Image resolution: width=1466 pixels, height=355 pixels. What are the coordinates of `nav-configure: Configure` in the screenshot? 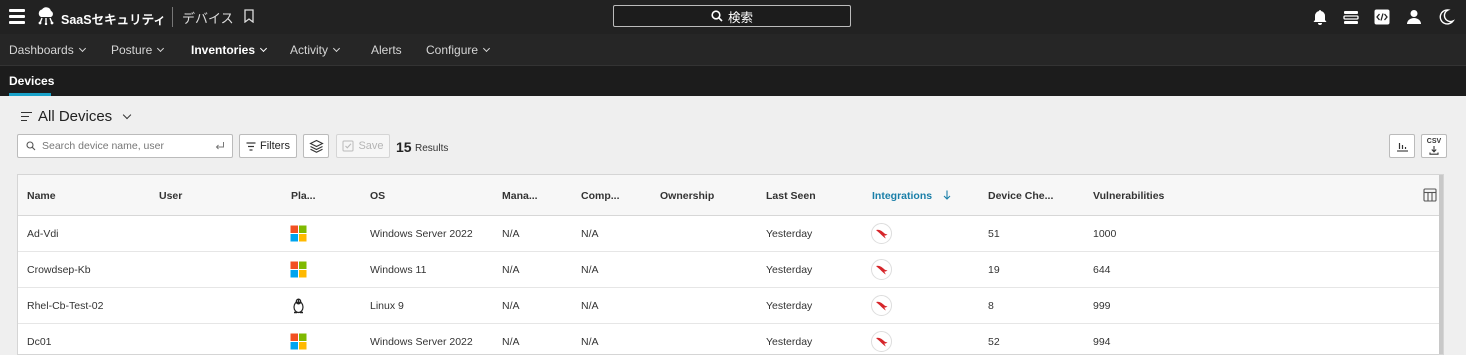 It's located at (458, 50).